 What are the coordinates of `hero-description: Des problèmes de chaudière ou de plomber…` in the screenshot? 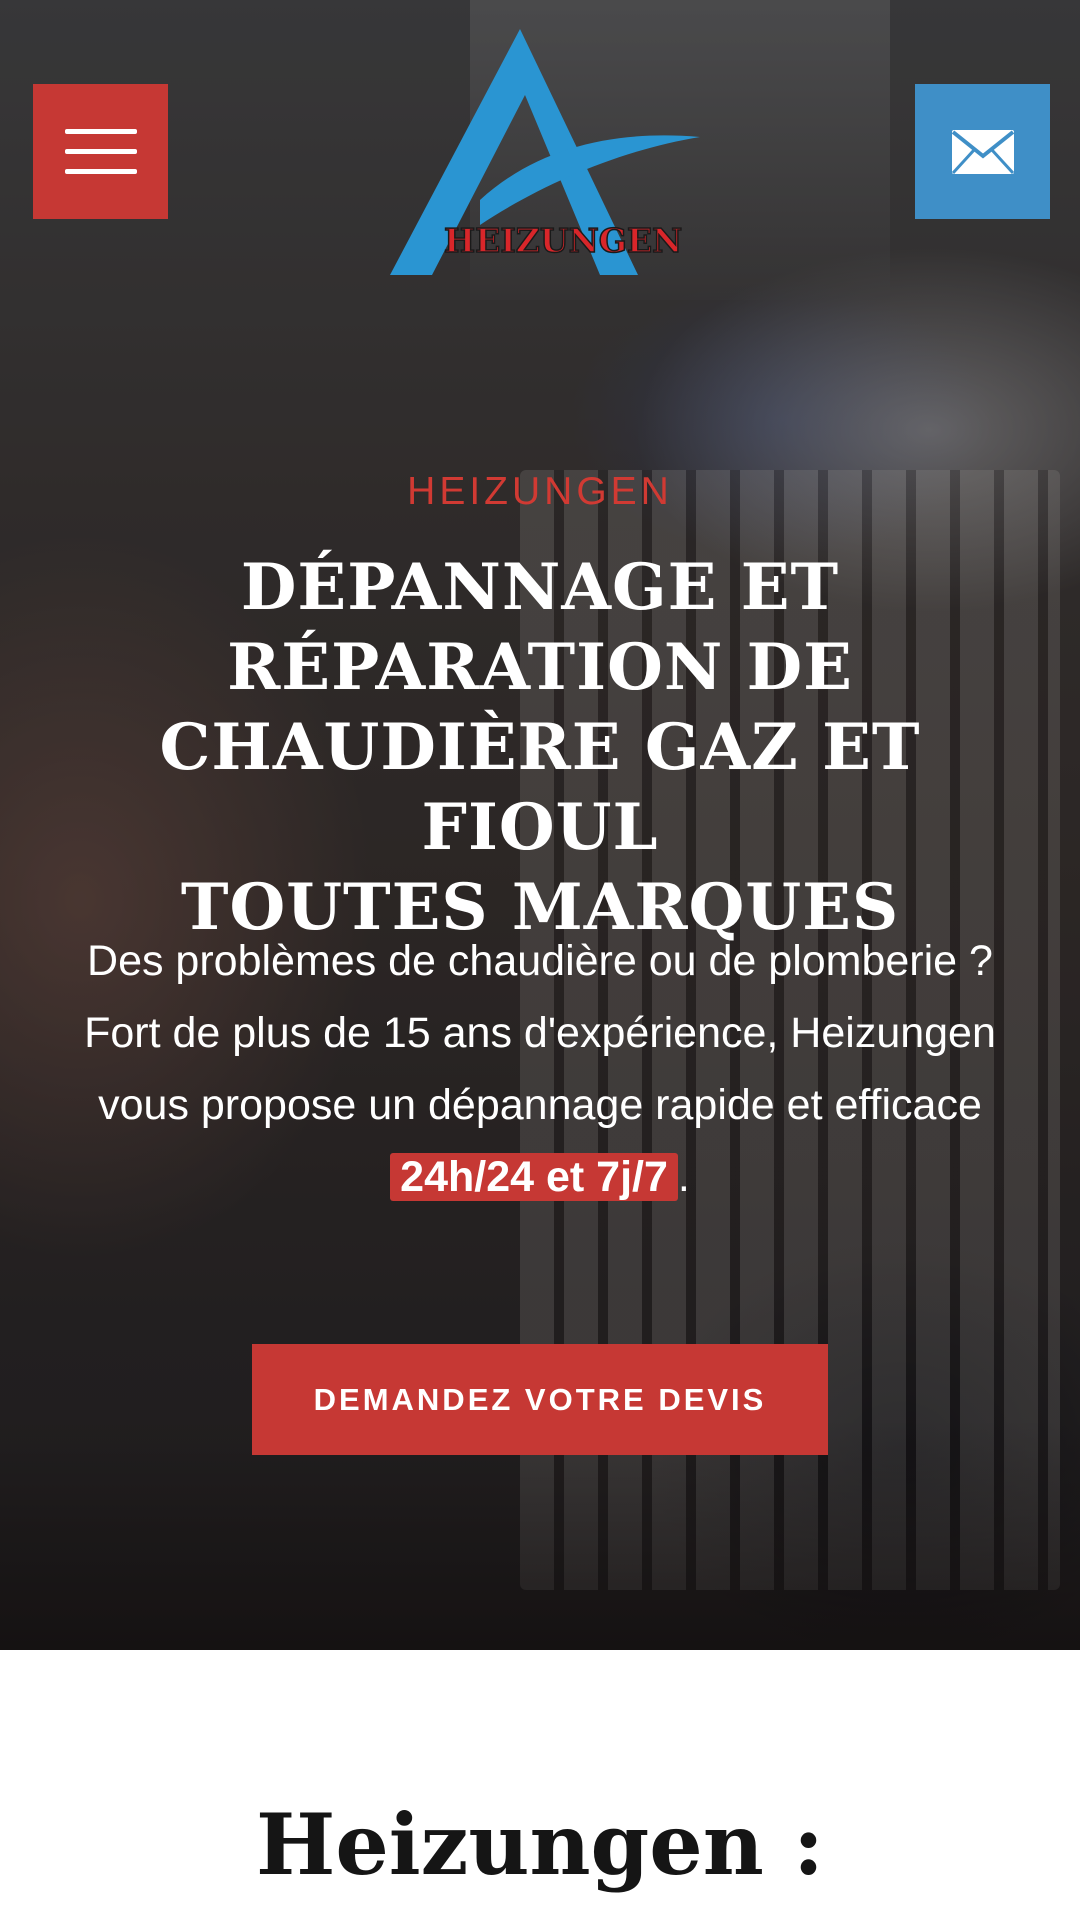 It's located at (540, 1069).